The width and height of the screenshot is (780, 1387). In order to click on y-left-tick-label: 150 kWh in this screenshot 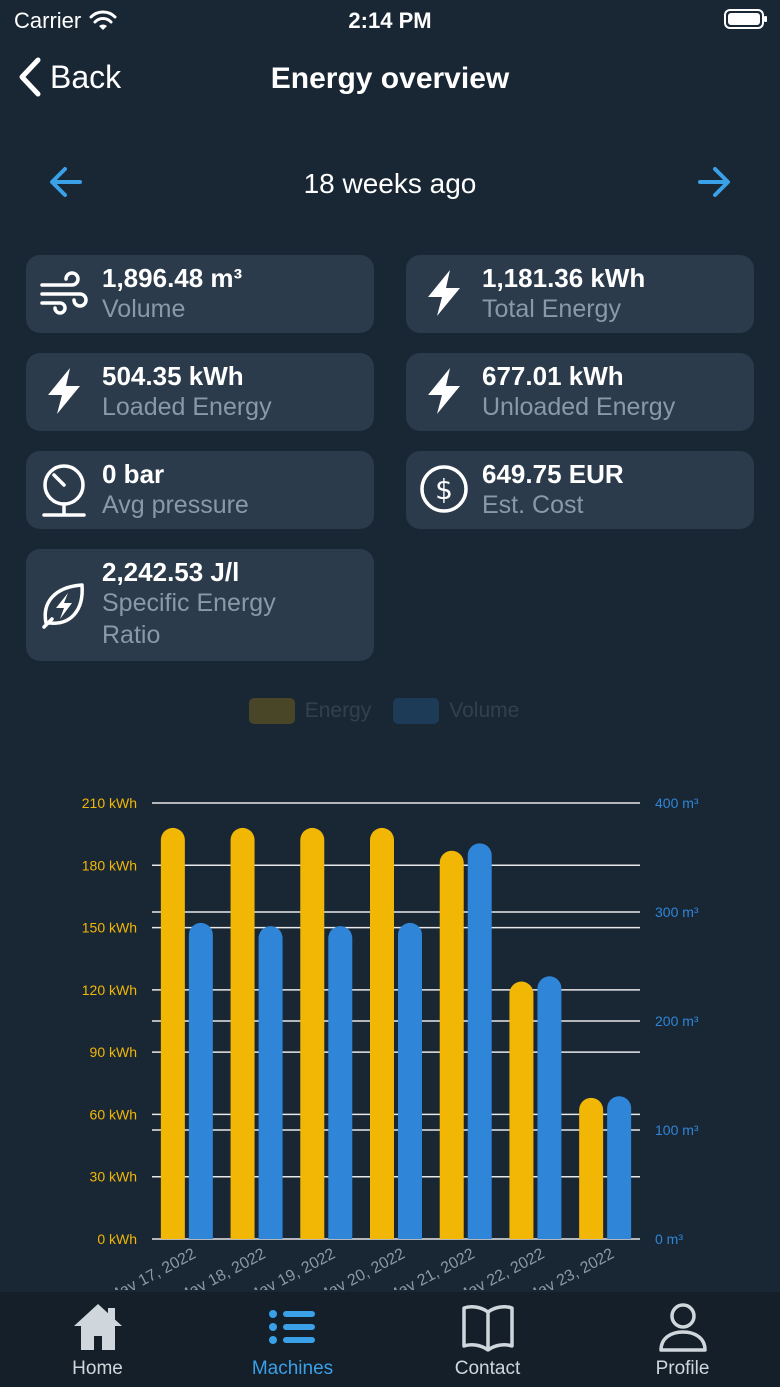, I will do `click(109, 928)`.